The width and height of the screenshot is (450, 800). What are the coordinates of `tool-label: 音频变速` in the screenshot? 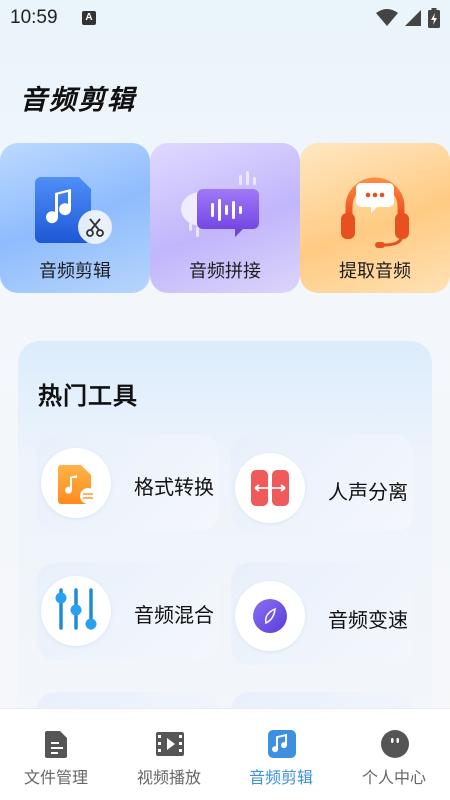 It's located at (368, 620).